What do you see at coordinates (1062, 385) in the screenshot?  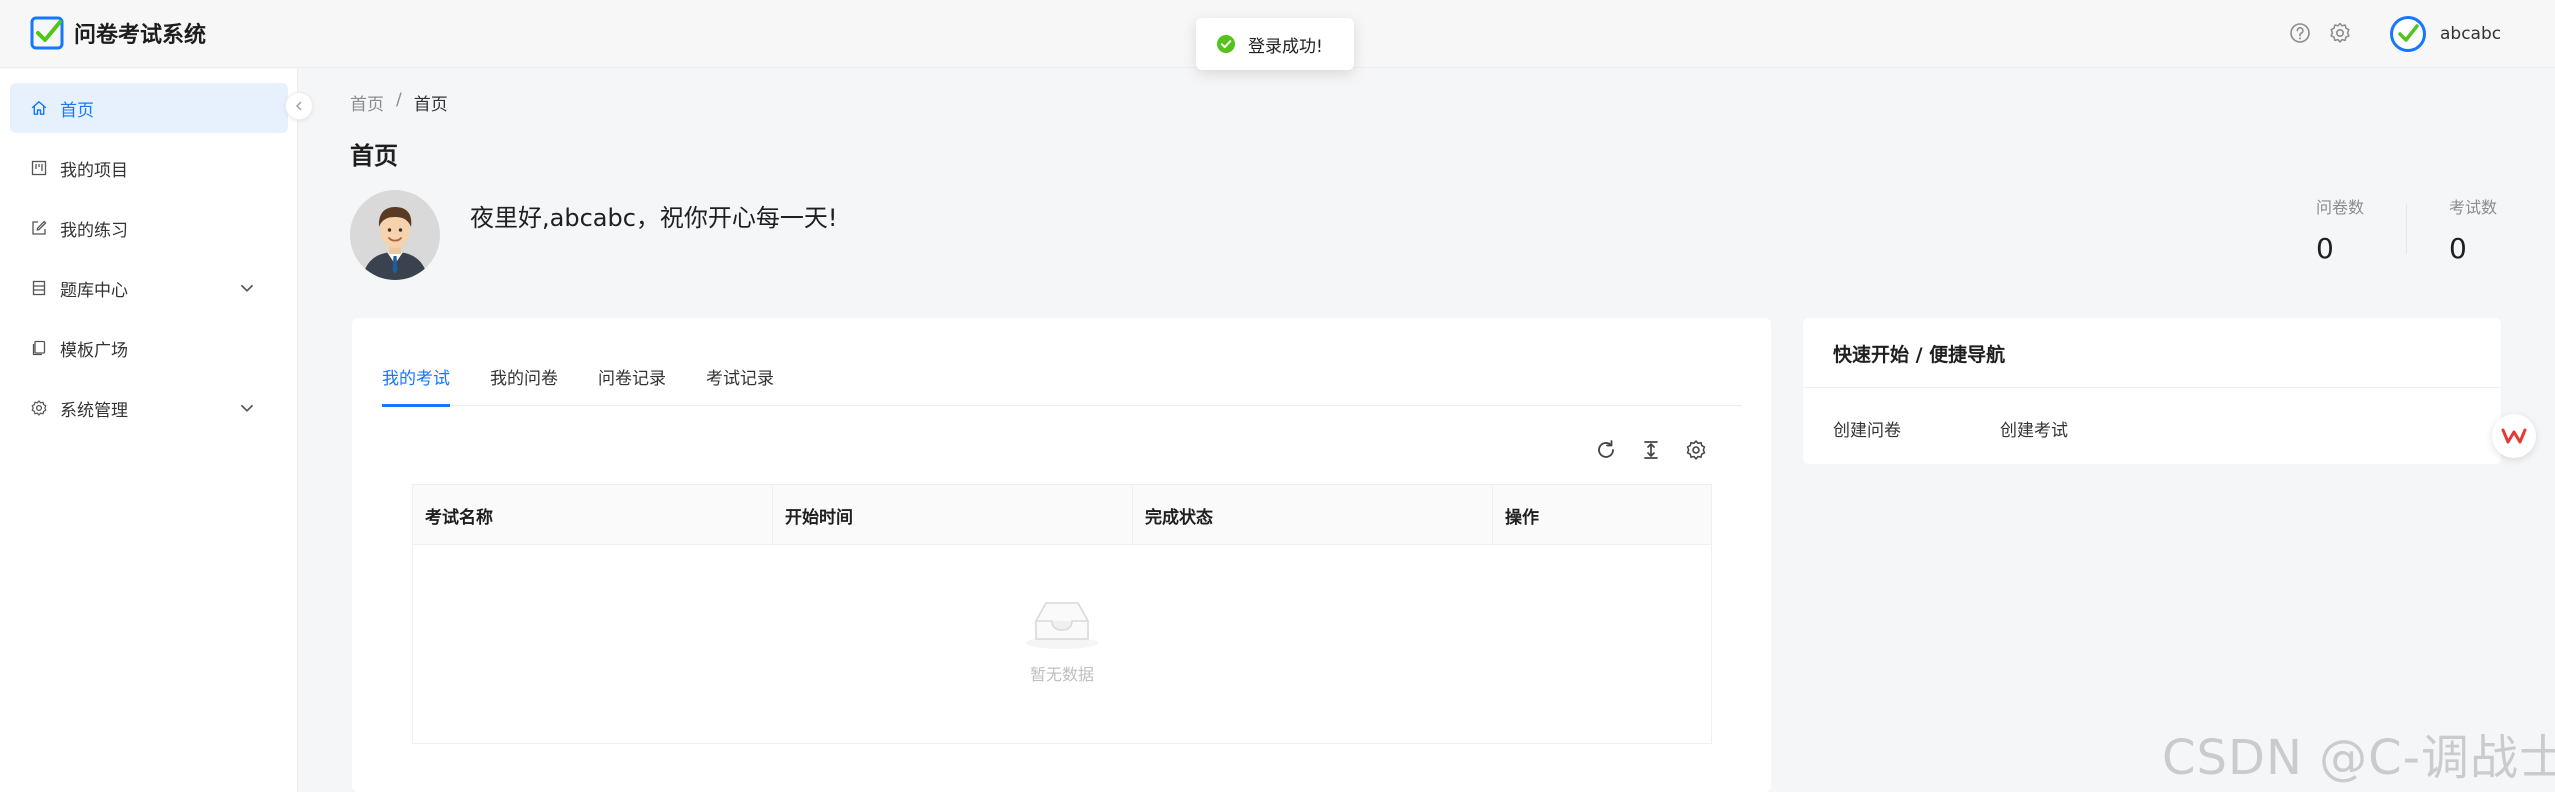 I see `records-tabs: 我的考试 我的问卷 问卷记录 考试记录` at bounding box center [1062, 385].